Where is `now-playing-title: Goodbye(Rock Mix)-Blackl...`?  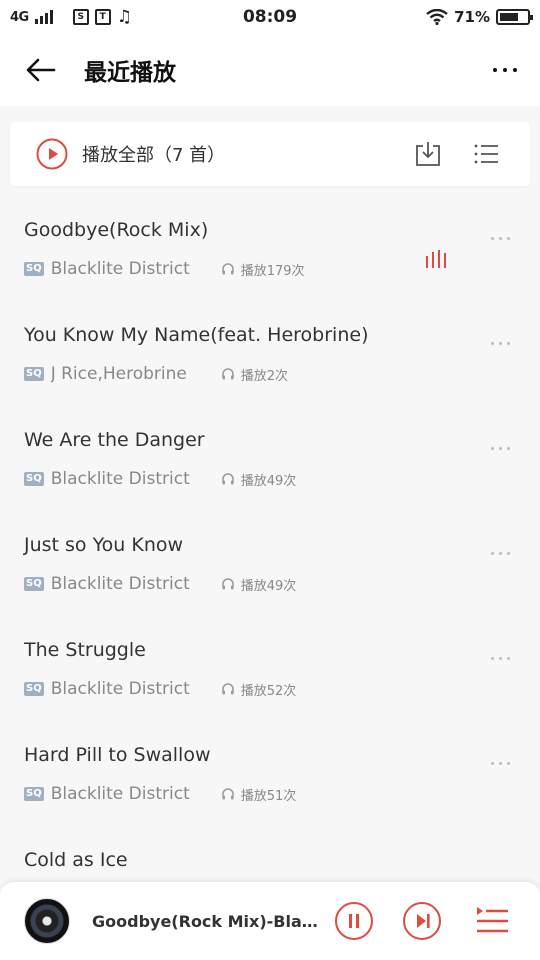
now-playing-title: Goodbye(Rock Mix)-Blackl... is located at coordinates (206, 921).